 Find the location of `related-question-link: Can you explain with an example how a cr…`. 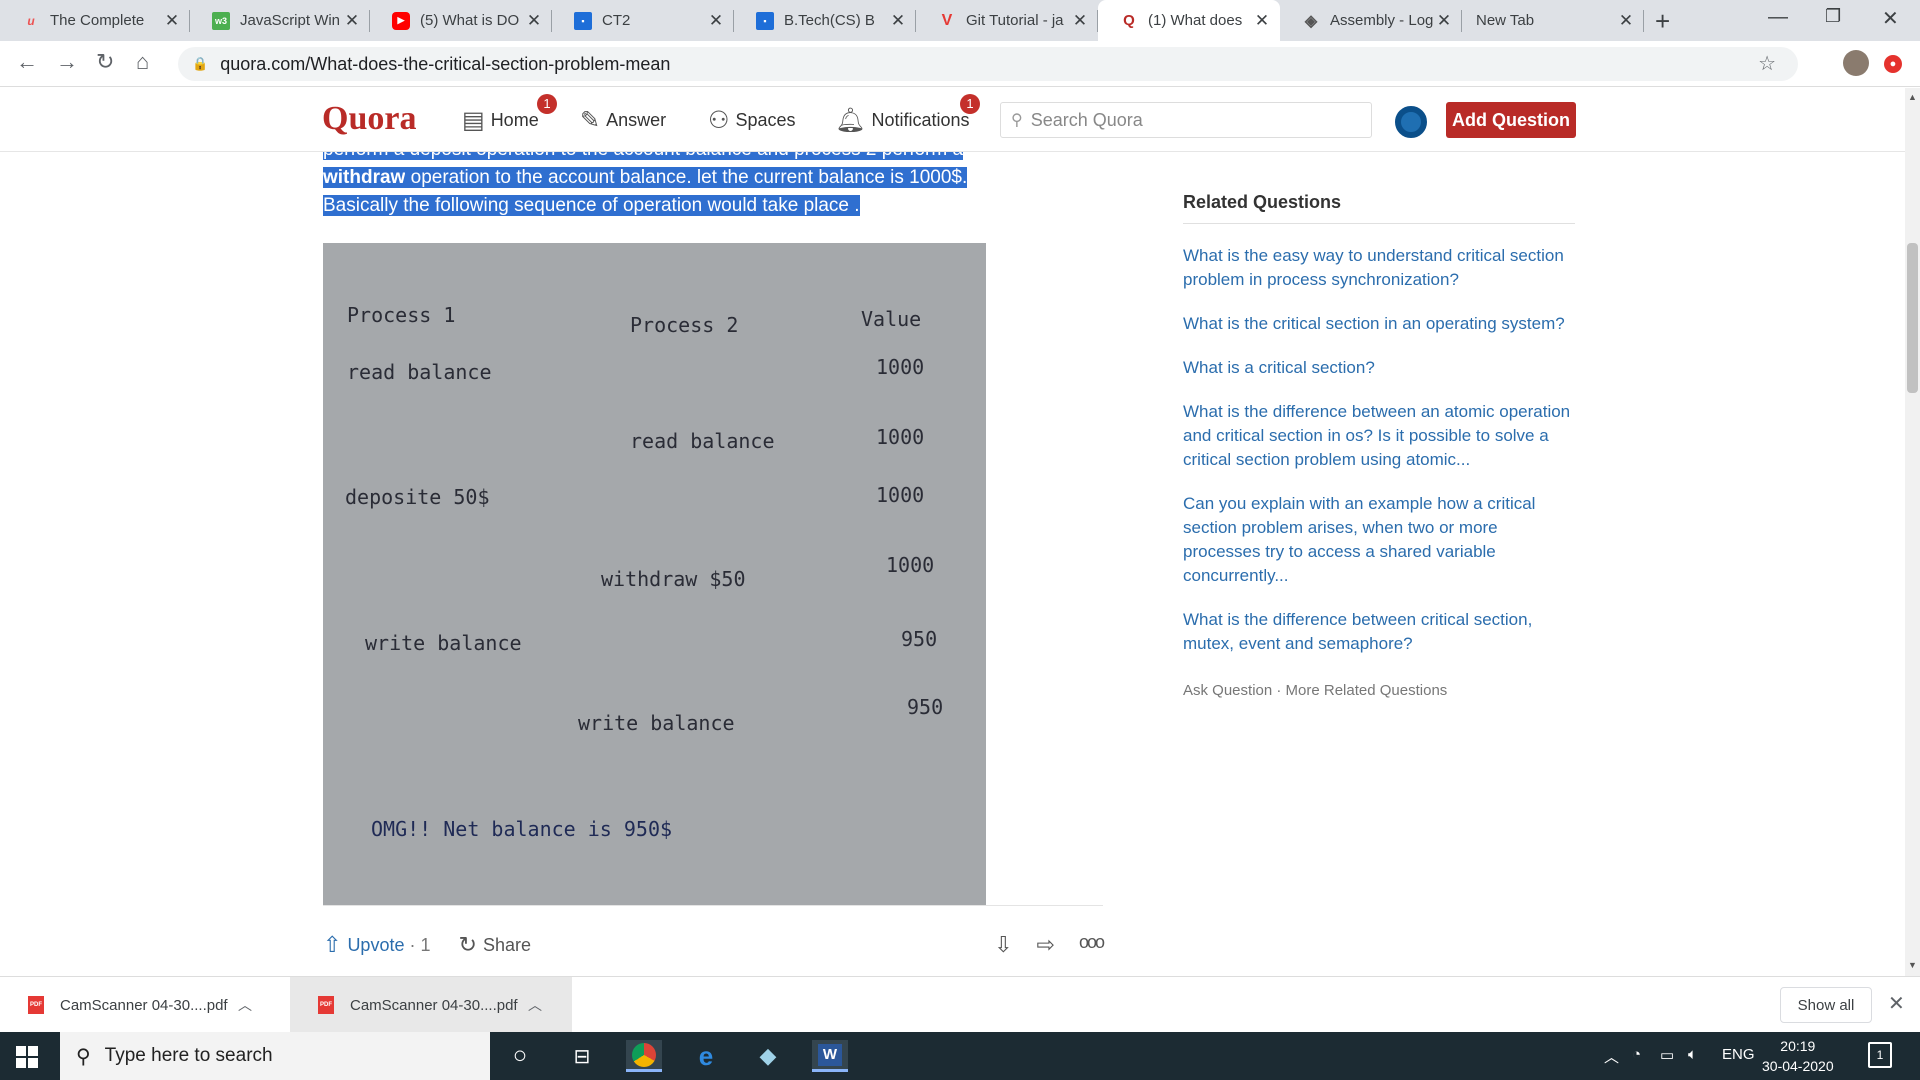

related-question-link: Can you explain with an example how a cr… is located at coordinates (1379, 540).